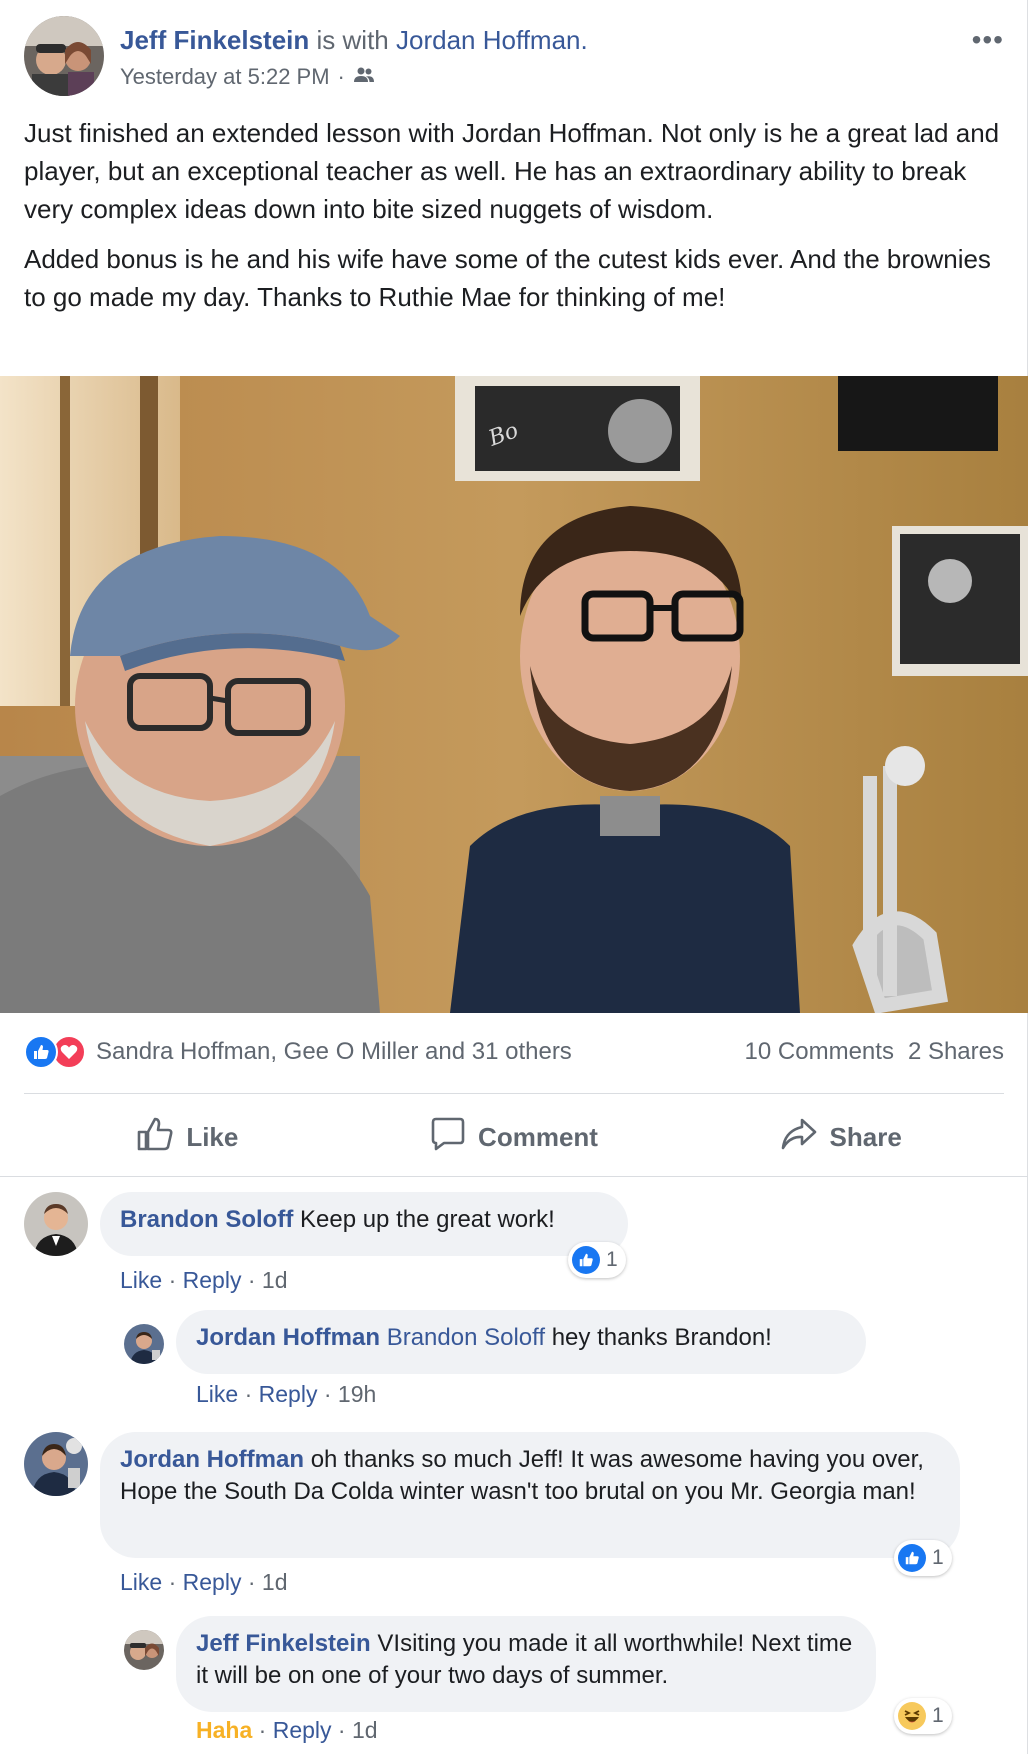 This screenshot has height=1754, width=1028. Describe the element at coordinates (514, 1176) in the screenshot. I see `actions-divider` at that location.